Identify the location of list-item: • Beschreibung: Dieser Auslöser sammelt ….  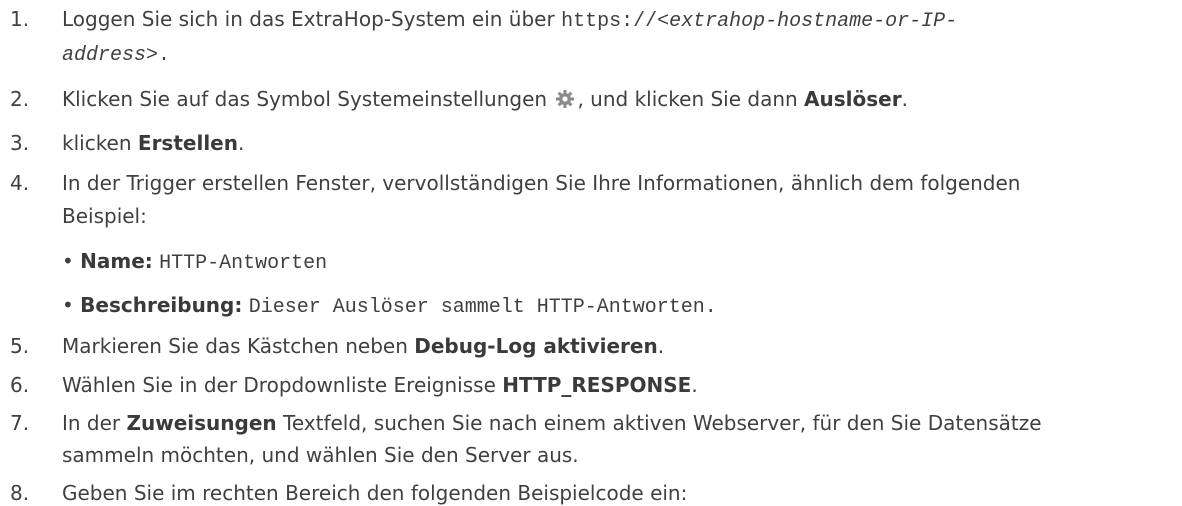
(389, 306).